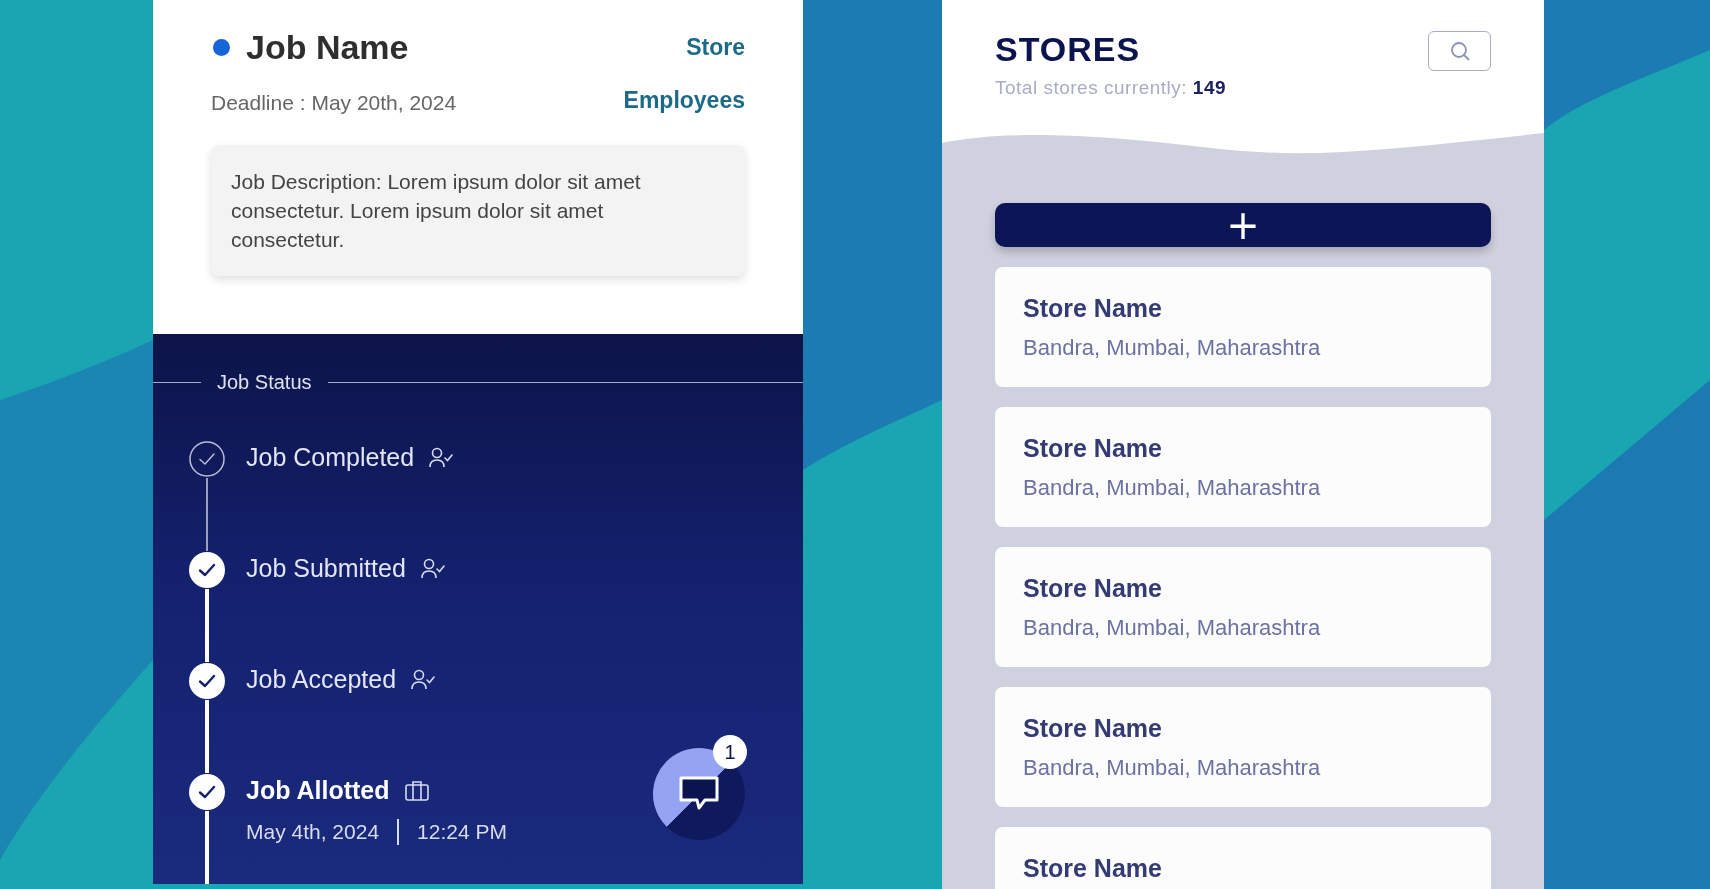 This screenshot has height=889, width=1710. I want to click on stores-title: STORES, so click(1068, 49).